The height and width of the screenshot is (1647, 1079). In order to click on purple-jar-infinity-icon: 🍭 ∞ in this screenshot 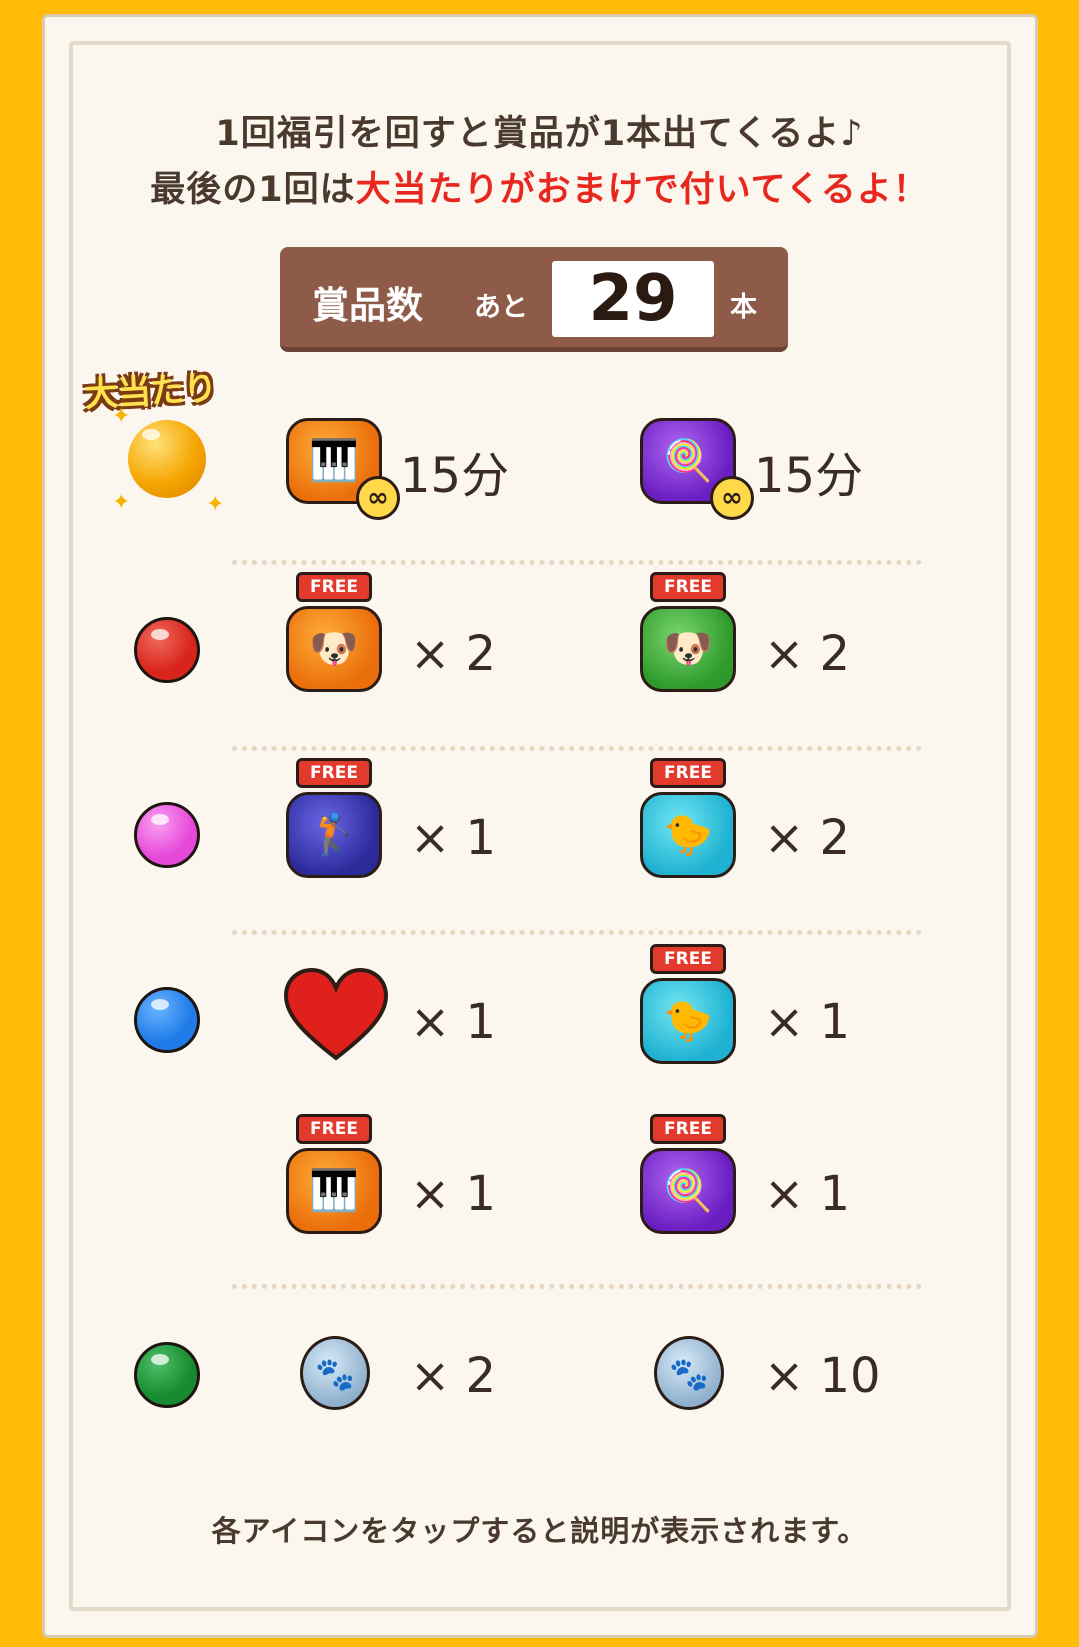, I will do `click(695, 463)`.